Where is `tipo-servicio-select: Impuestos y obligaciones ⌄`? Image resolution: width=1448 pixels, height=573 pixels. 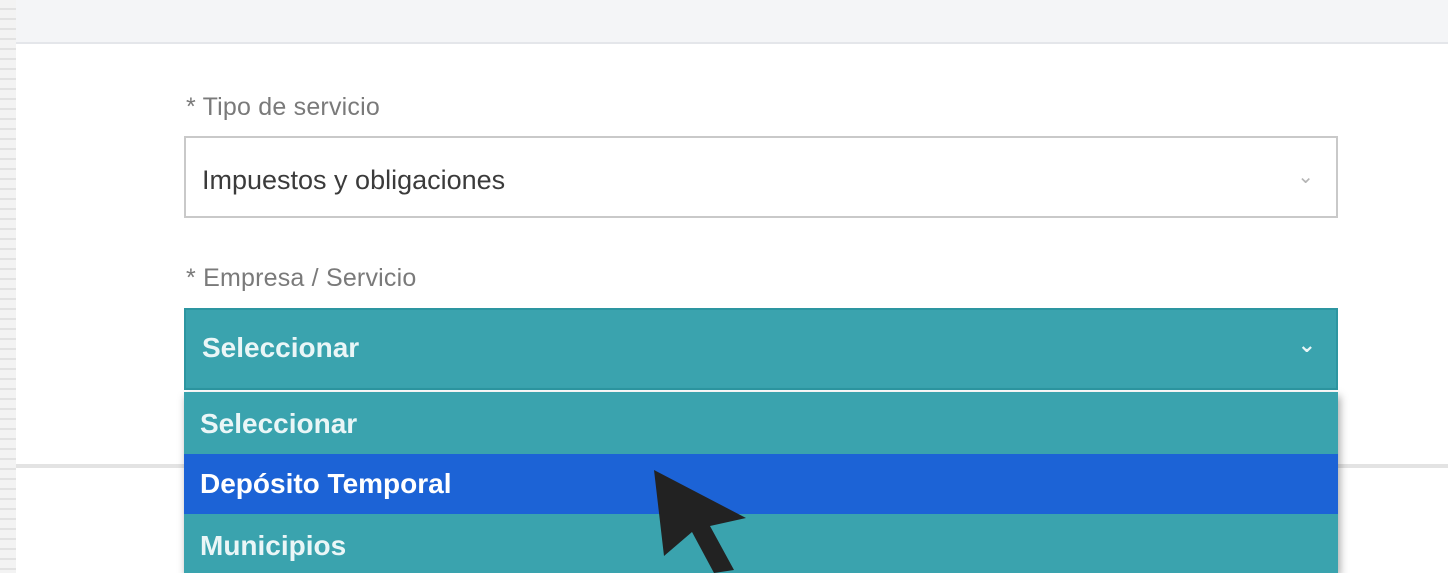 tipo-servicio-select: Impuestos y obligaciones ⌄ is located at coordinates (761, 177).